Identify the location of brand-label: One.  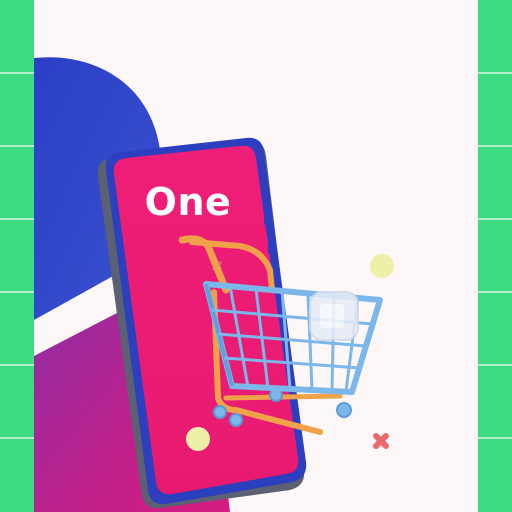
(188, 202).